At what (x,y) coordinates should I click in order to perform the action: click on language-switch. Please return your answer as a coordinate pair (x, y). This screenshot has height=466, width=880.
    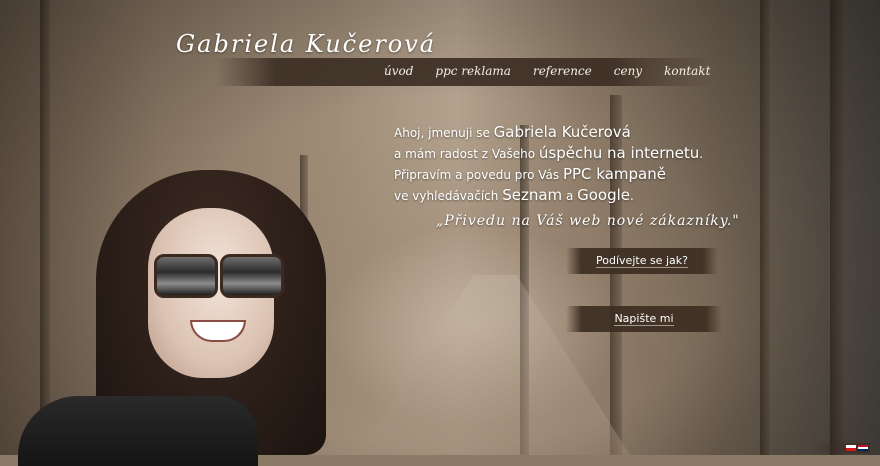
    Looking at the image, I should click on (840, 448).